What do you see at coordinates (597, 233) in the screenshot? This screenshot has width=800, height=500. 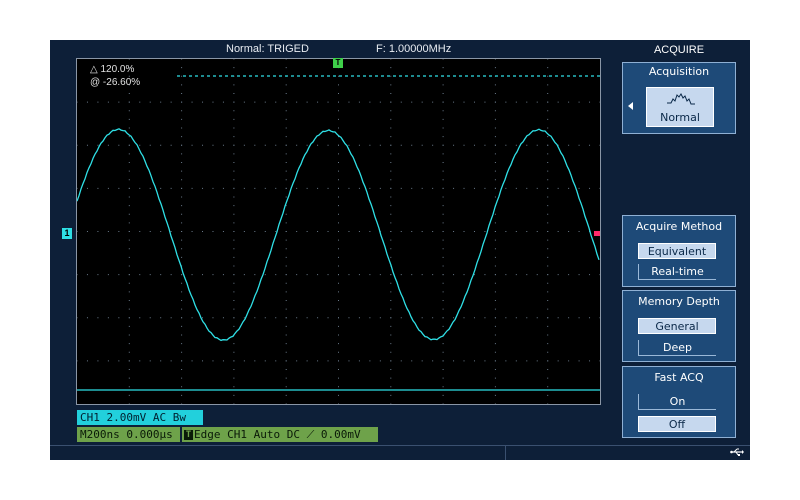 I see `trigger-level-marker` at bounding box center [597, 233].